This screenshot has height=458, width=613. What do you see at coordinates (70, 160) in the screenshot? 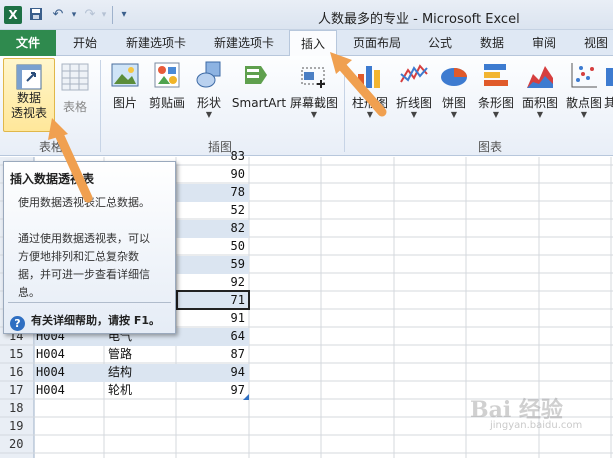
I see `arrow-to-pivot-table-icon` at bounding box center [70, 160].